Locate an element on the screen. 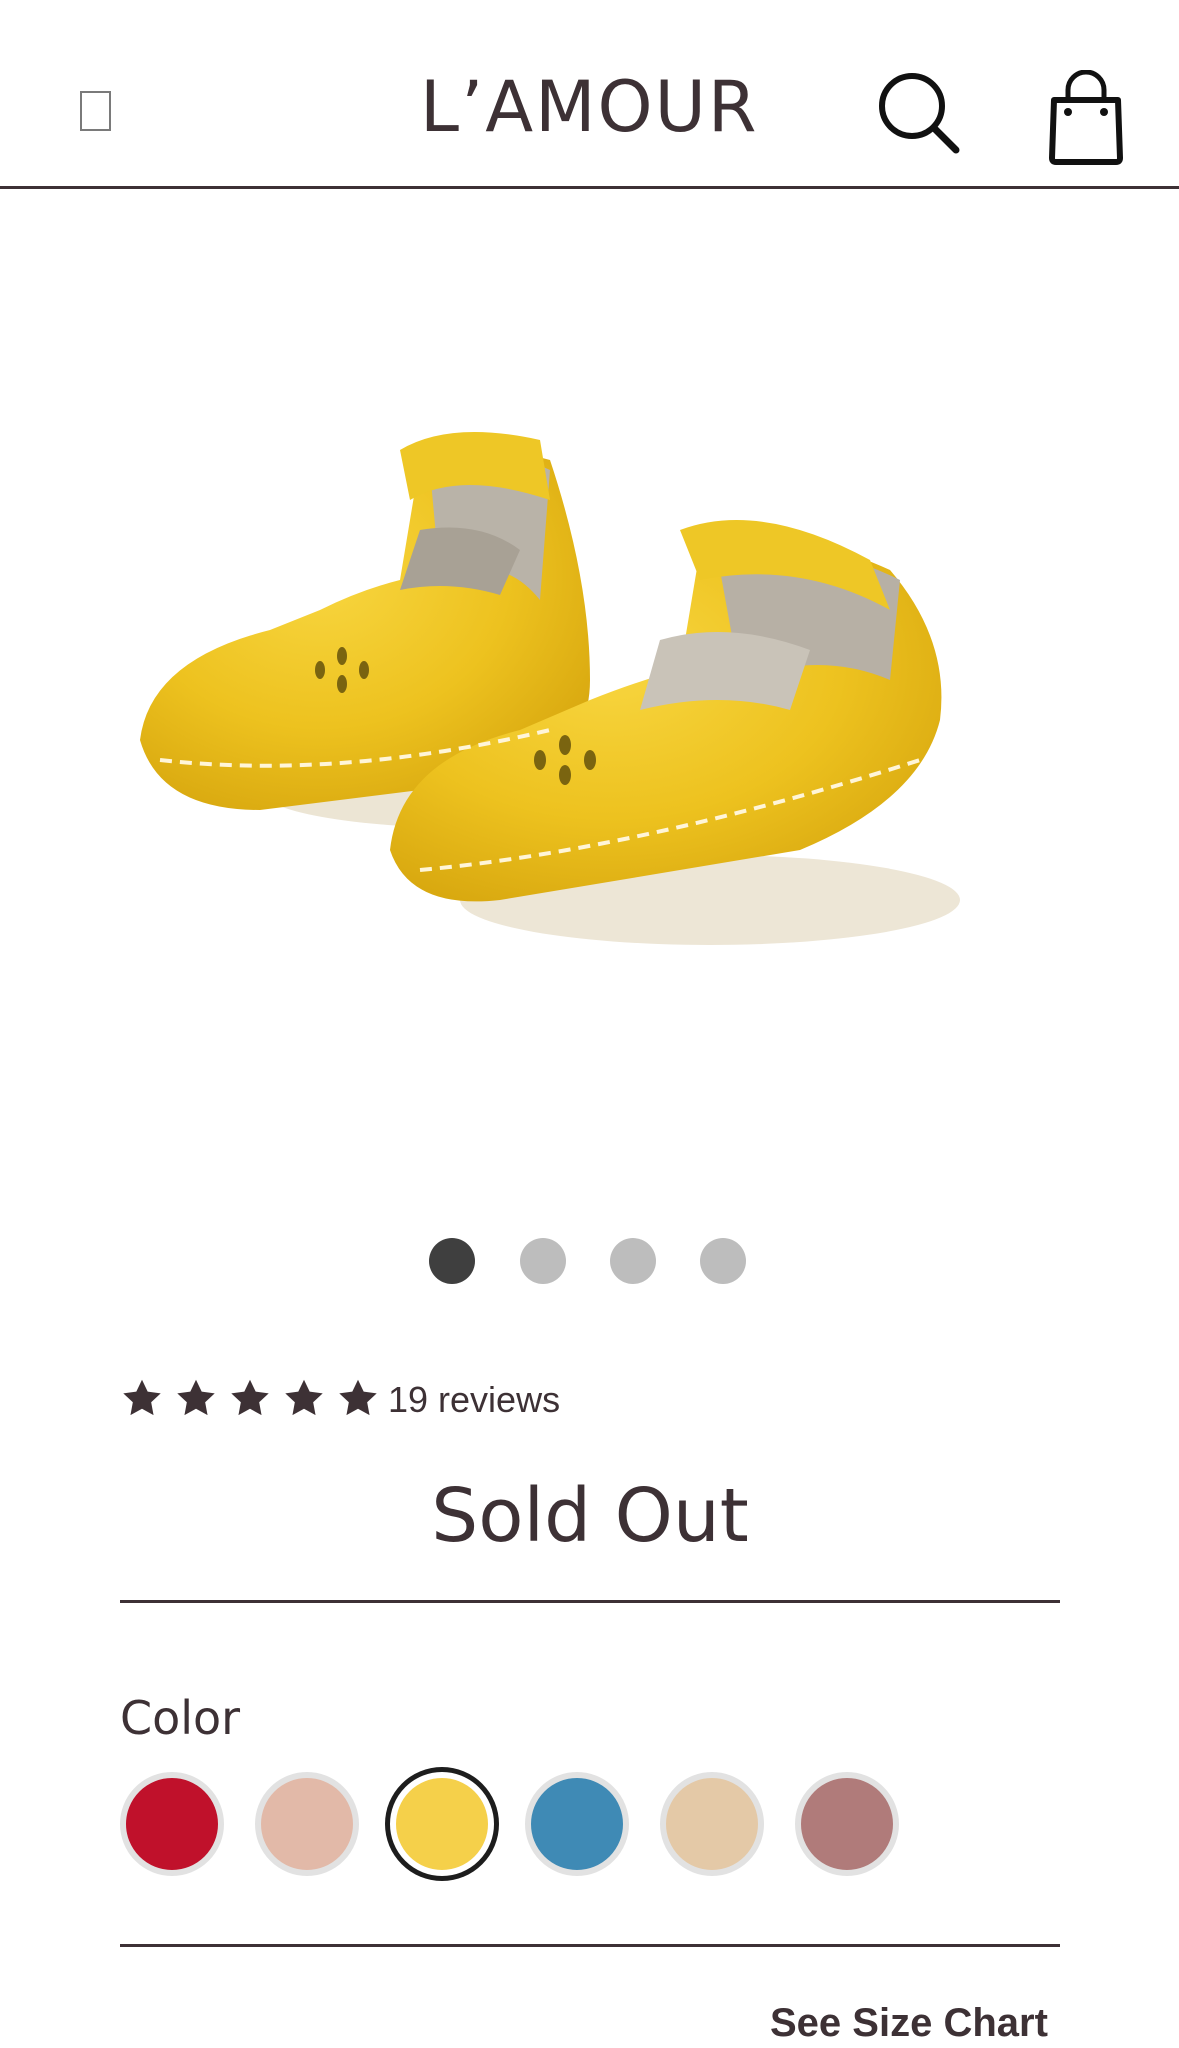 The width and height of the screenshot is (1179, 2048). size-chart-link: See Size Chart is located at coordinates (909, 2023).